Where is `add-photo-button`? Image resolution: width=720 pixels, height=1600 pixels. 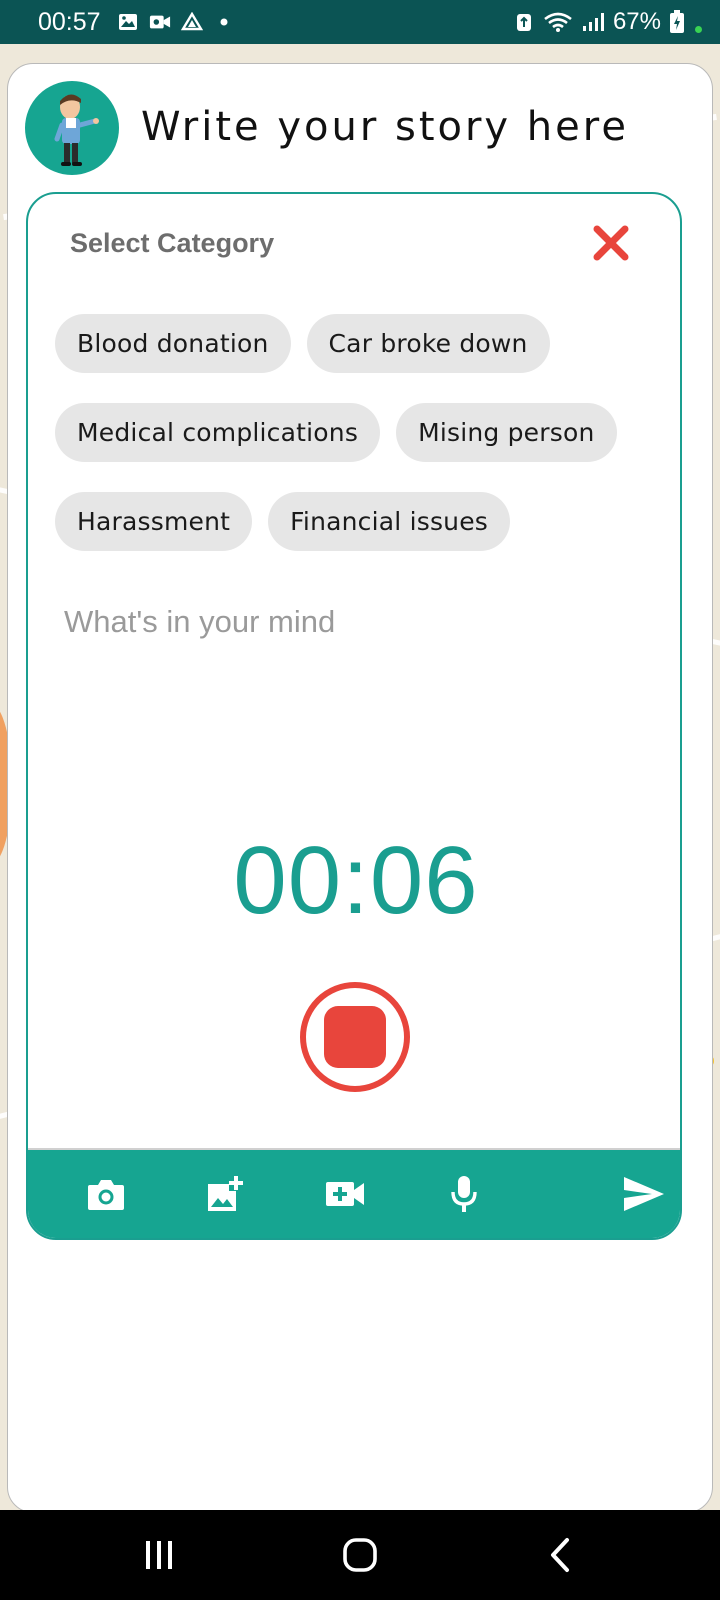
add-photo-button is located at coordinates (225, 1194).